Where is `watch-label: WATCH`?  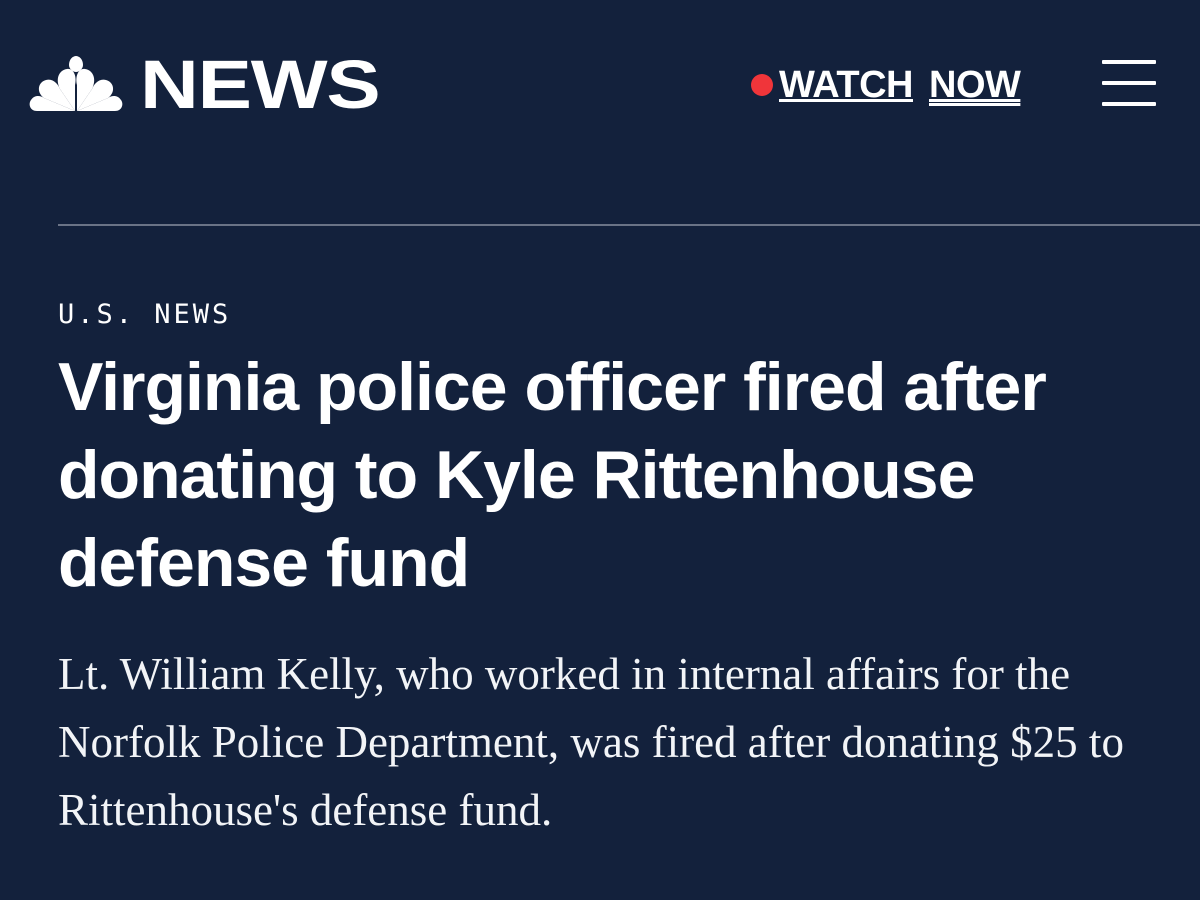 watch-label: WATCH is located at coordinates (846, 85).